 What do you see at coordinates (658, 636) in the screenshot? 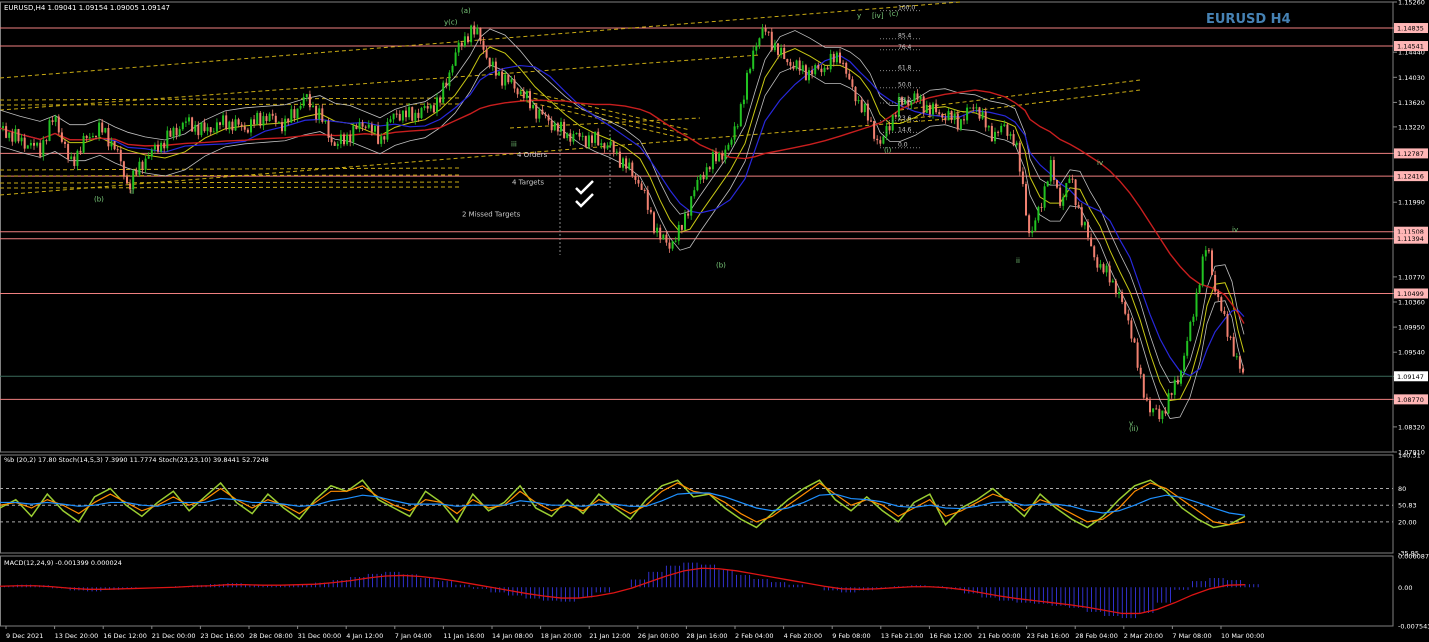
I see `time-tick-label: 26 Jan 00:00` at bounding box center [658, 636].